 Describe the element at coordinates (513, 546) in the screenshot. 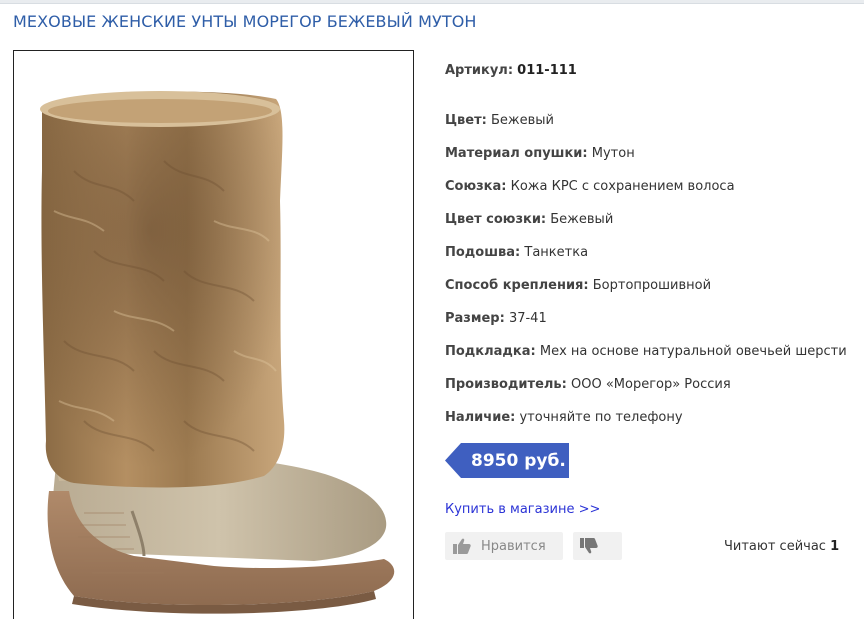

I see `like-label: Нравится` at that location.